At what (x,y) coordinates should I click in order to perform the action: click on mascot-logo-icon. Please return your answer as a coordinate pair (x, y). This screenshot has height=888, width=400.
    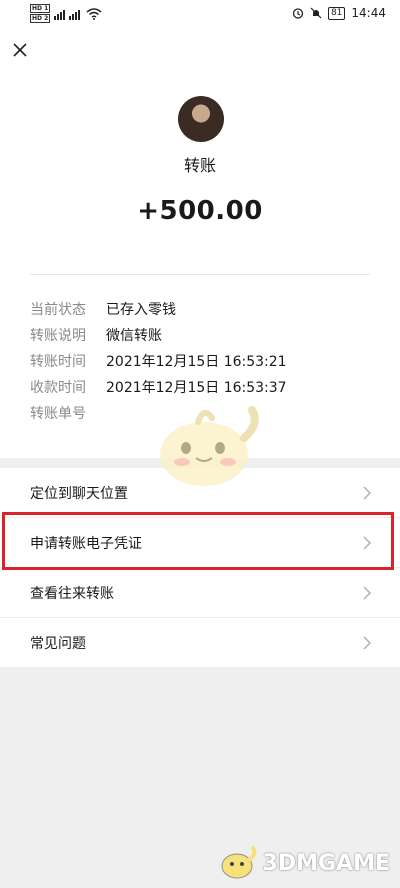
    Looking at the image, I should click on (238, 862).